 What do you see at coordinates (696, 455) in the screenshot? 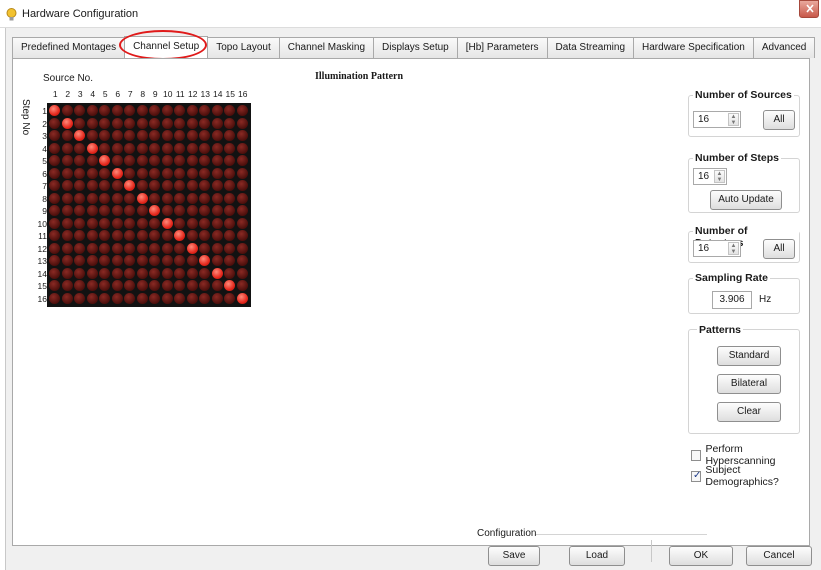
I see `hyperscanning-checkbox` at bounding box center [696, 455].